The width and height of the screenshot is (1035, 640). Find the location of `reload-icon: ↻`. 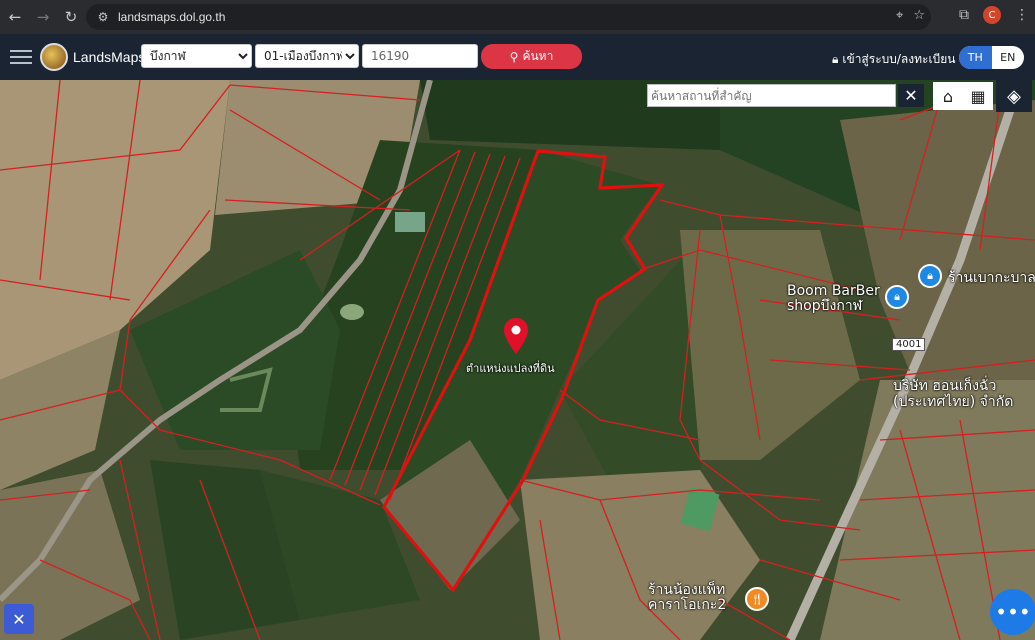

reload-icon: ↻ is located at coordinates (71, 17).